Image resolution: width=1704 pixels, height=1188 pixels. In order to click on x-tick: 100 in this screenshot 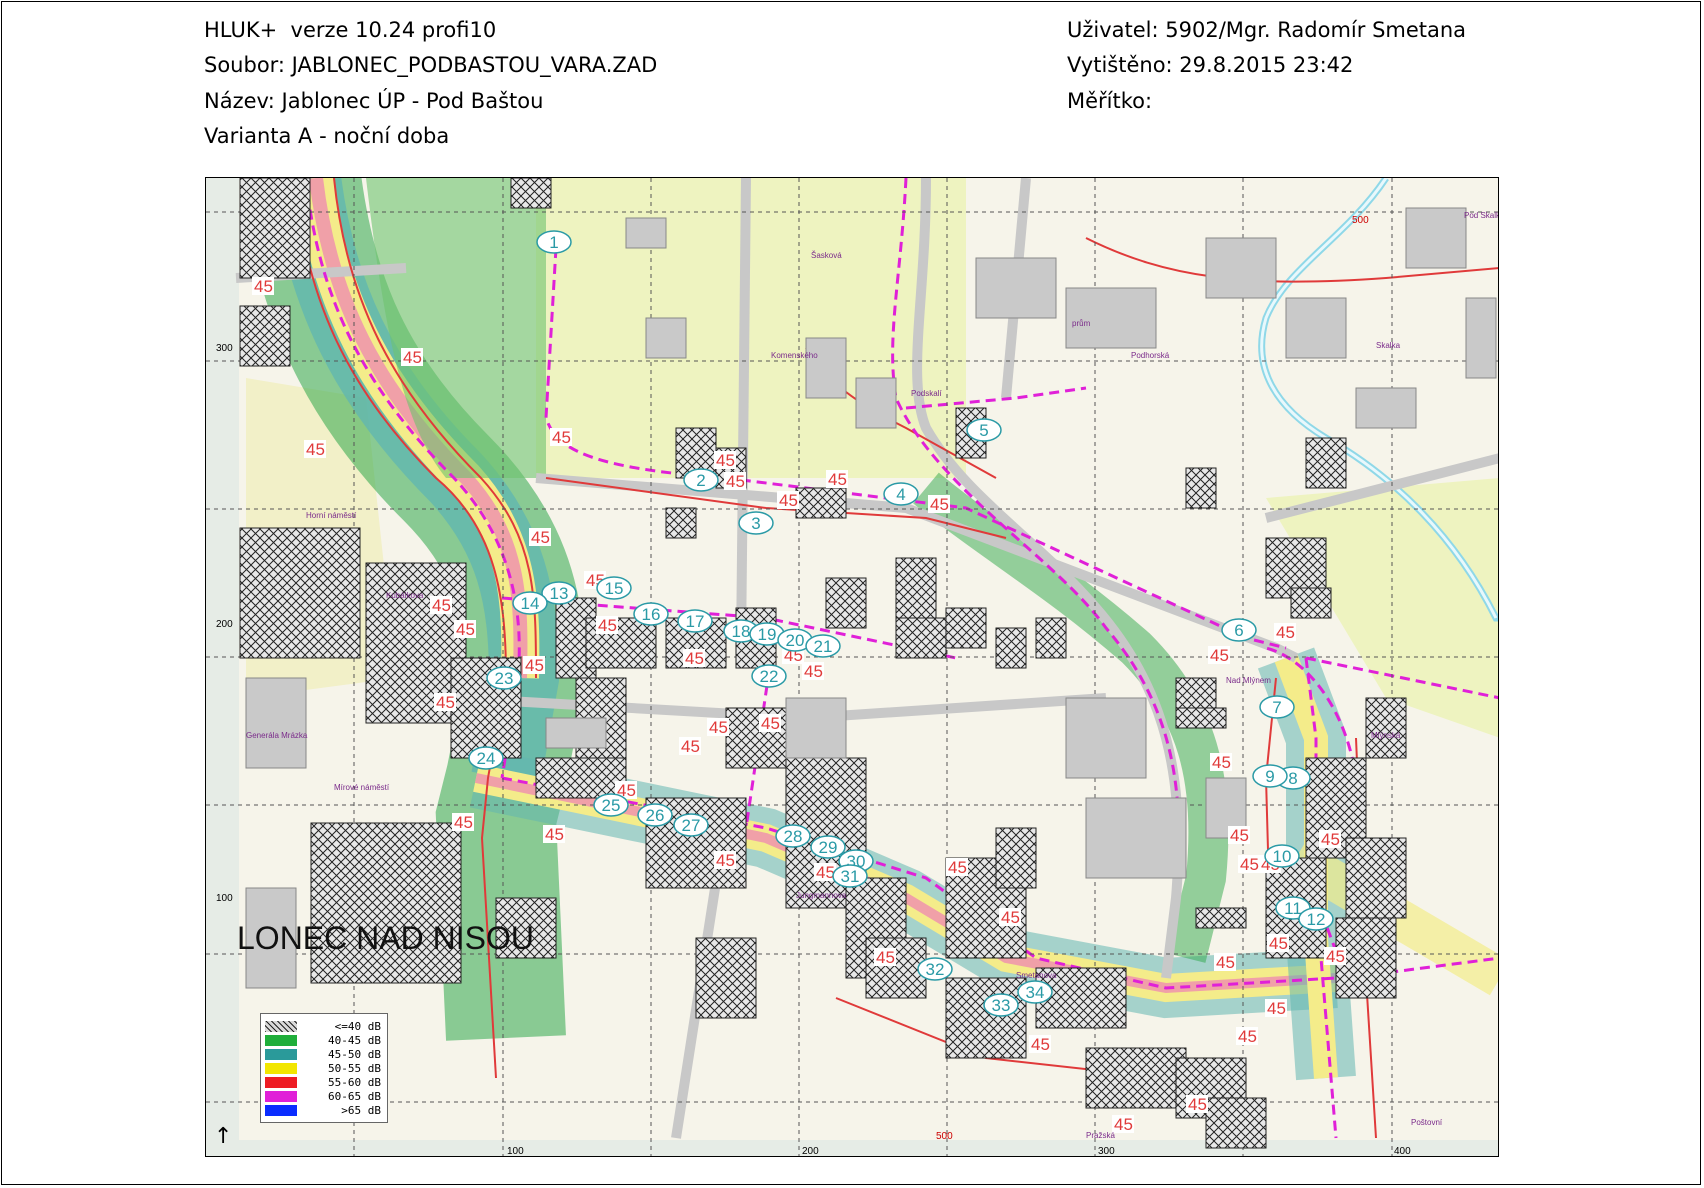, I will do `click(515, 1151)`.